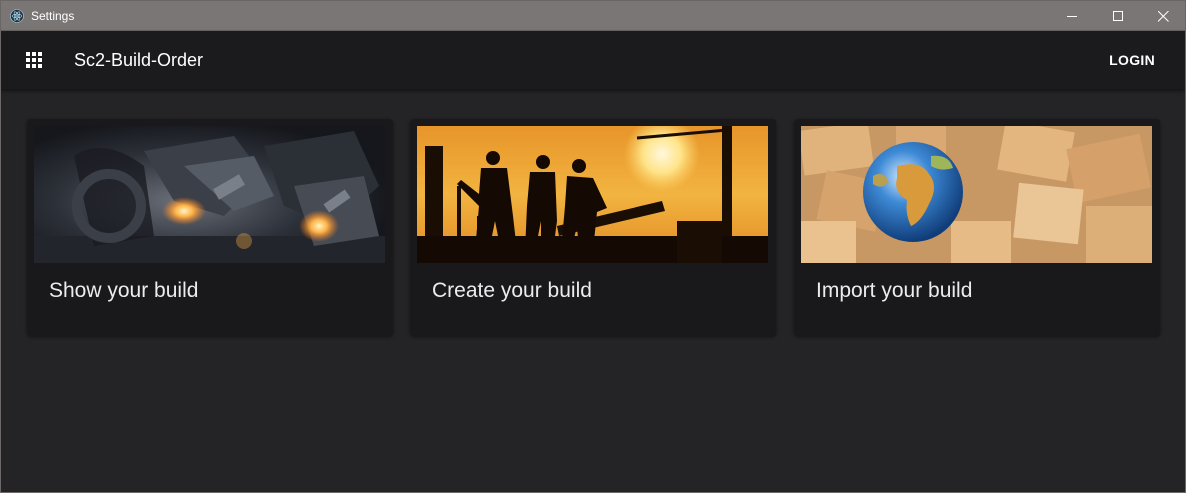  What do you see at coordinates (1132, 60) in the screenshot?
I see `login-button: LOGIN` at bounding box center [1132, 60].